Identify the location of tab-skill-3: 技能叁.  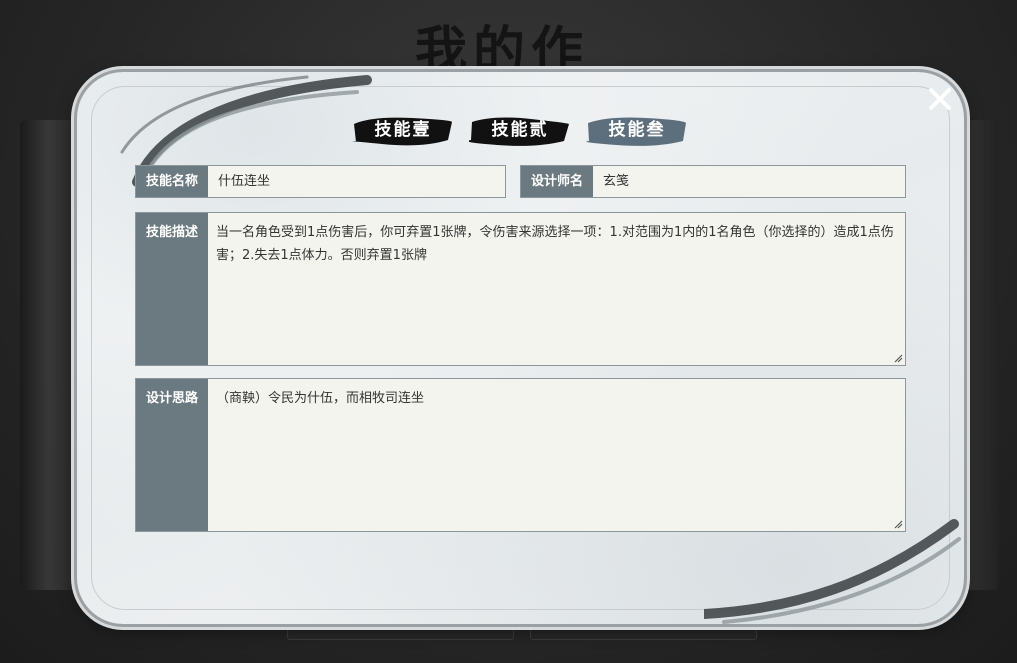
(637, 130).